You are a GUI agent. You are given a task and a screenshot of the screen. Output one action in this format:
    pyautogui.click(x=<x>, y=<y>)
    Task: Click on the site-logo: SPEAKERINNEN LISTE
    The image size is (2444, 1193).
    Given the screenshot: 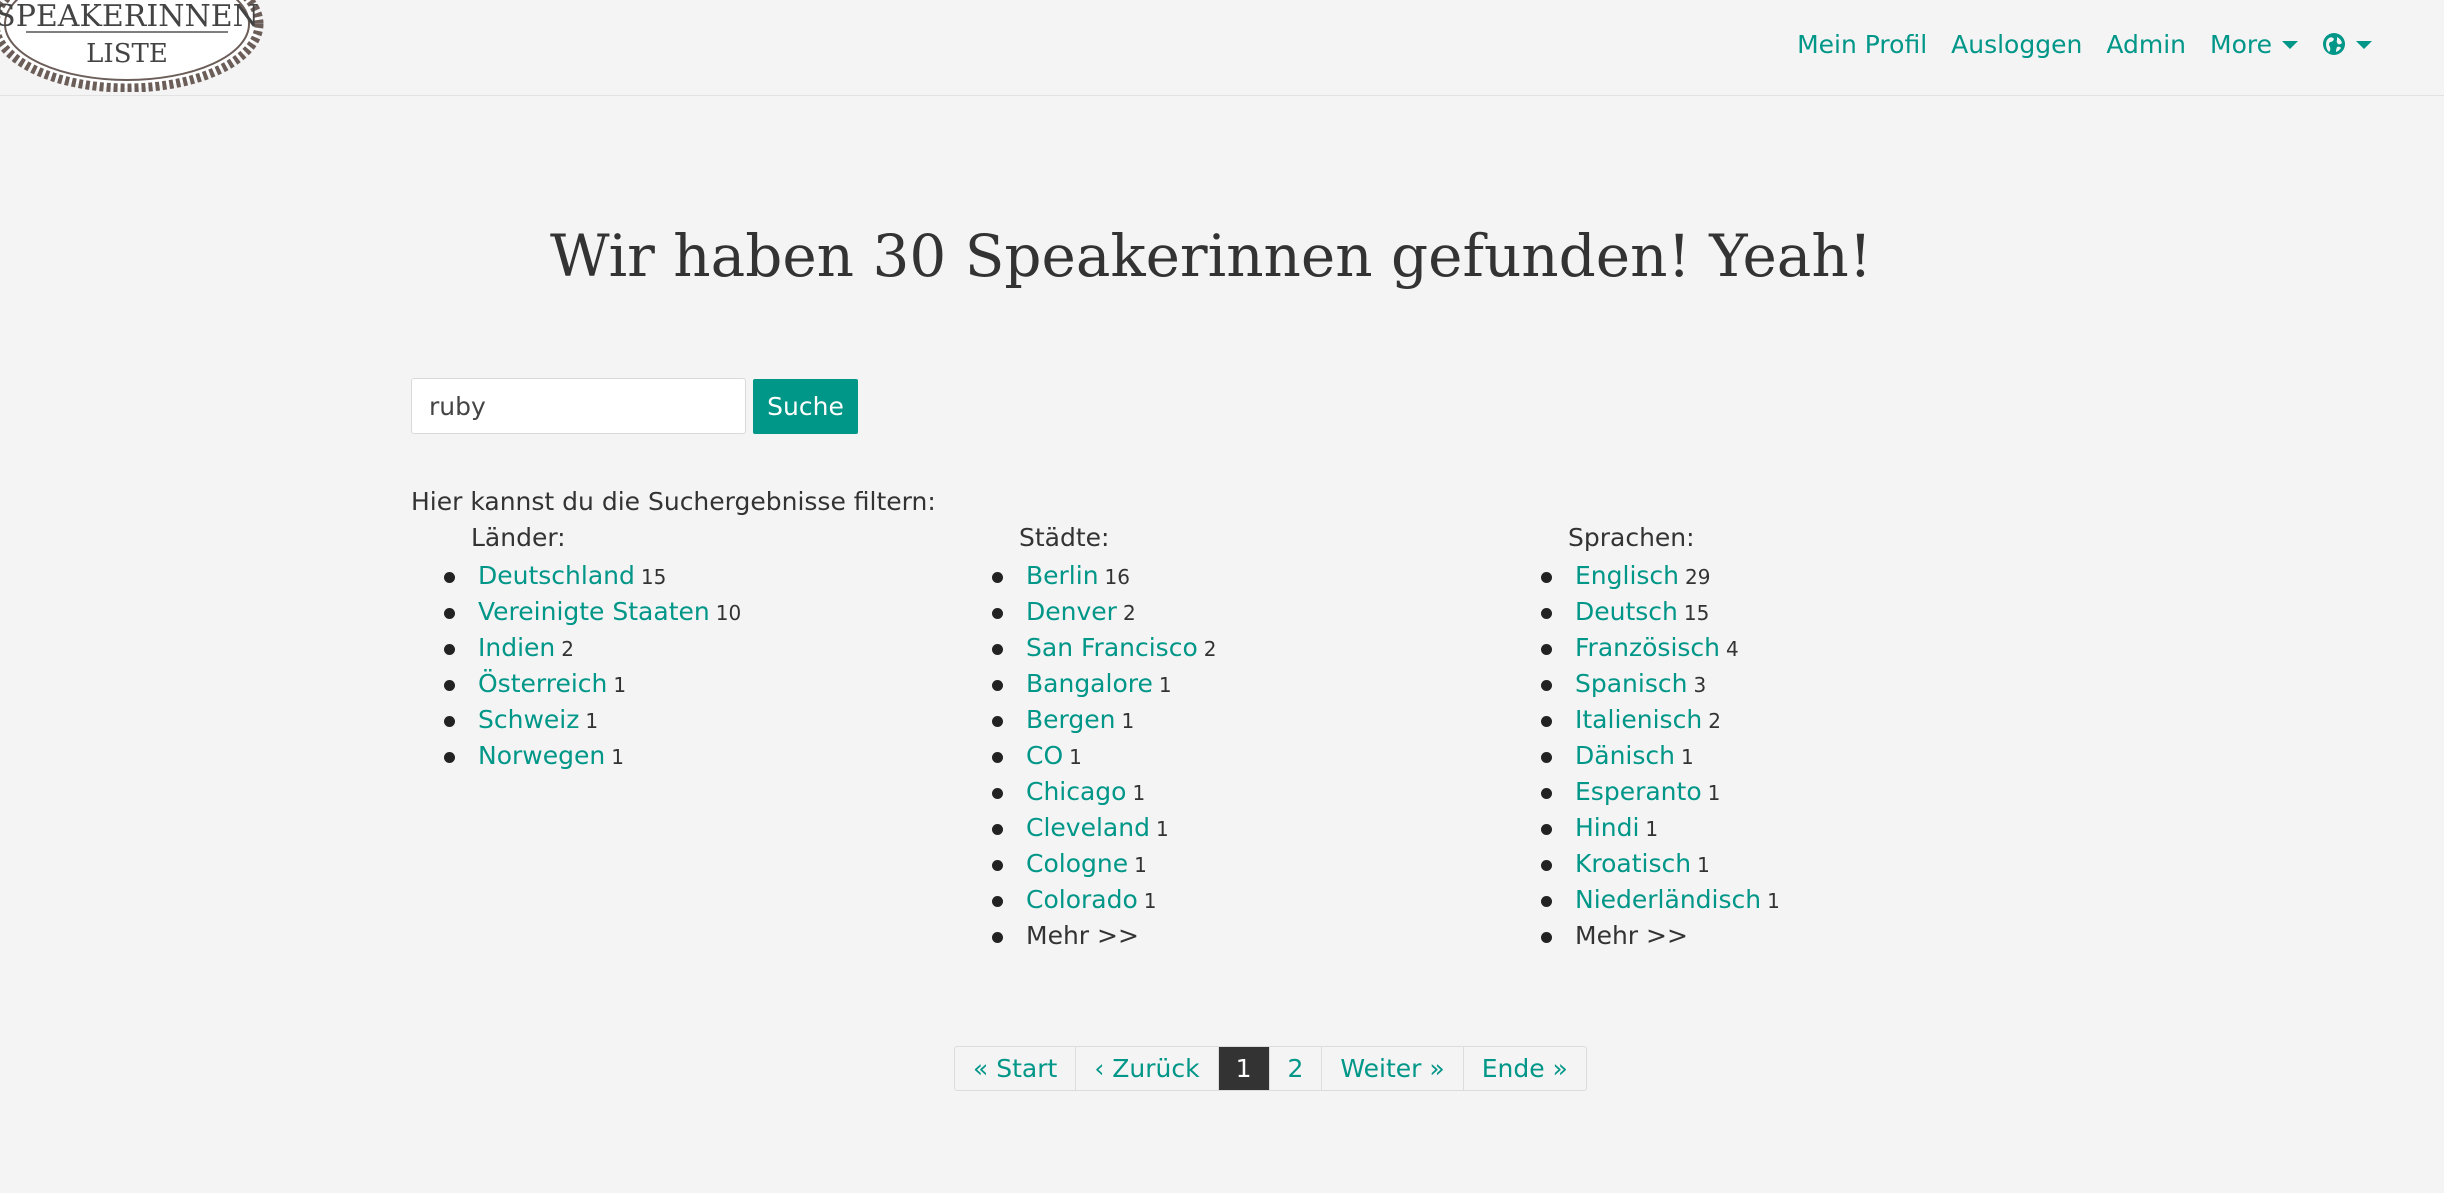 What is the action you would take?
    pyautogui.click(x=134, y=46)
    